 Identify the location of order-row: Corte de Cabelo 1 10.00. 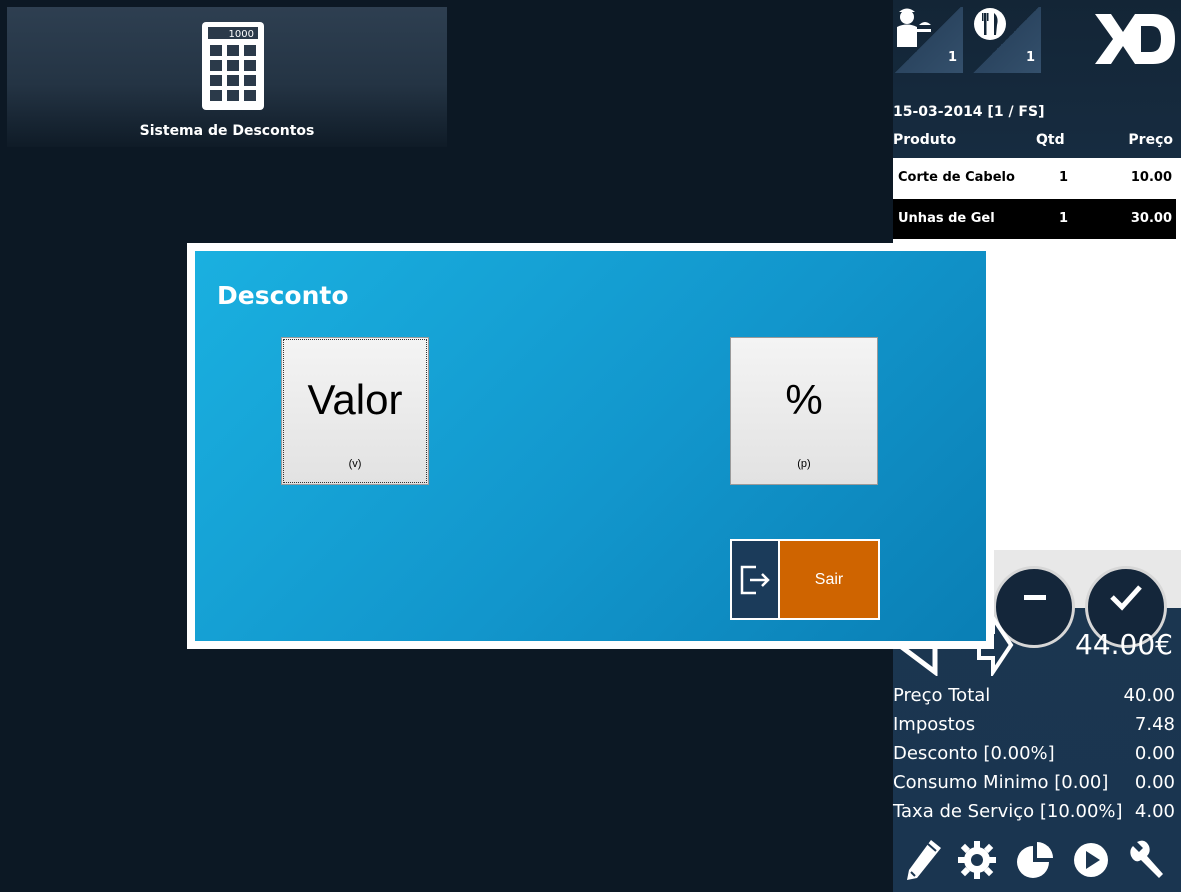
(1034, 178).